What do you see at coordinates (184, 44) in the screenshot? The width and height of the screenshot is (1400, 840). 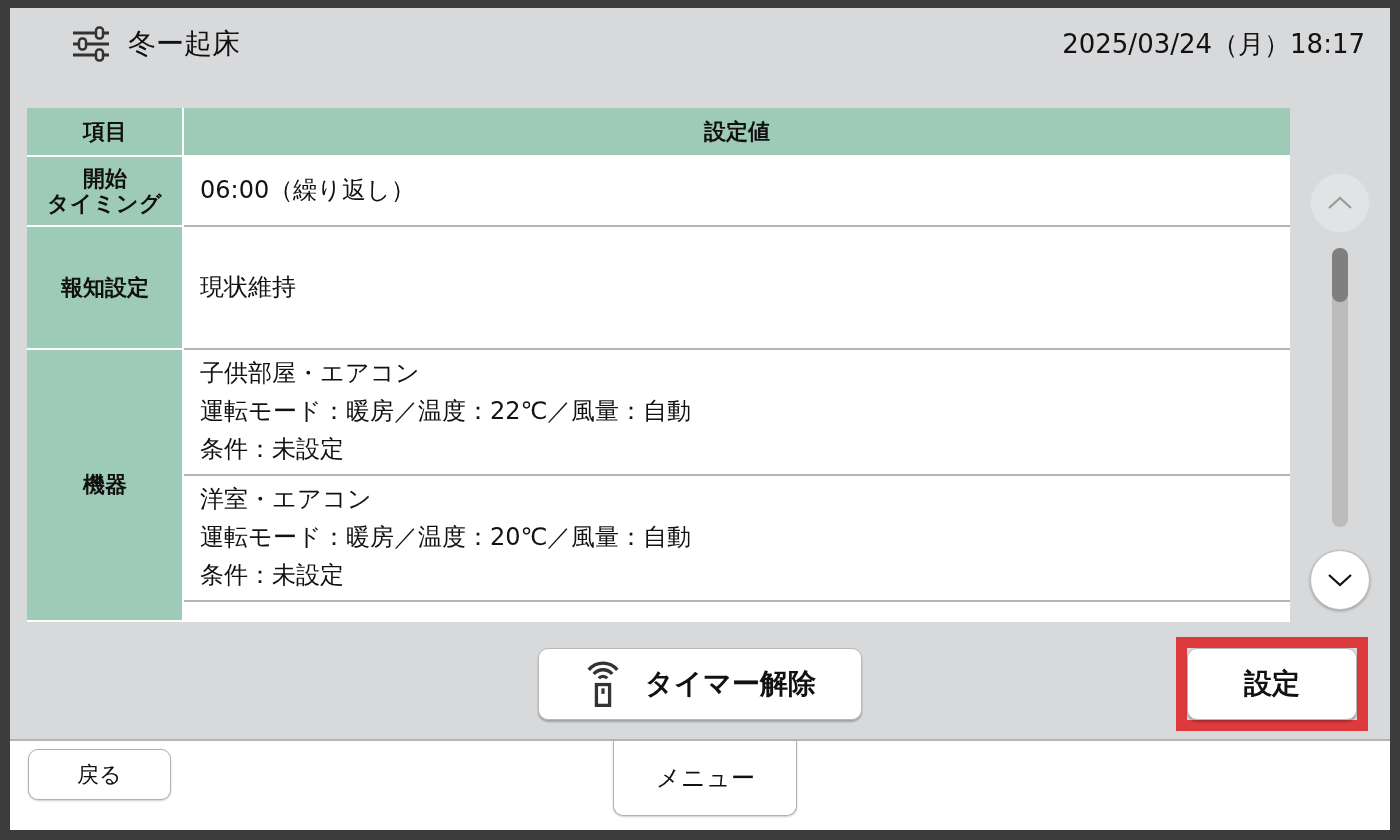 I see `screen-title: 冬ー起床` at bounding box center [184, 44].